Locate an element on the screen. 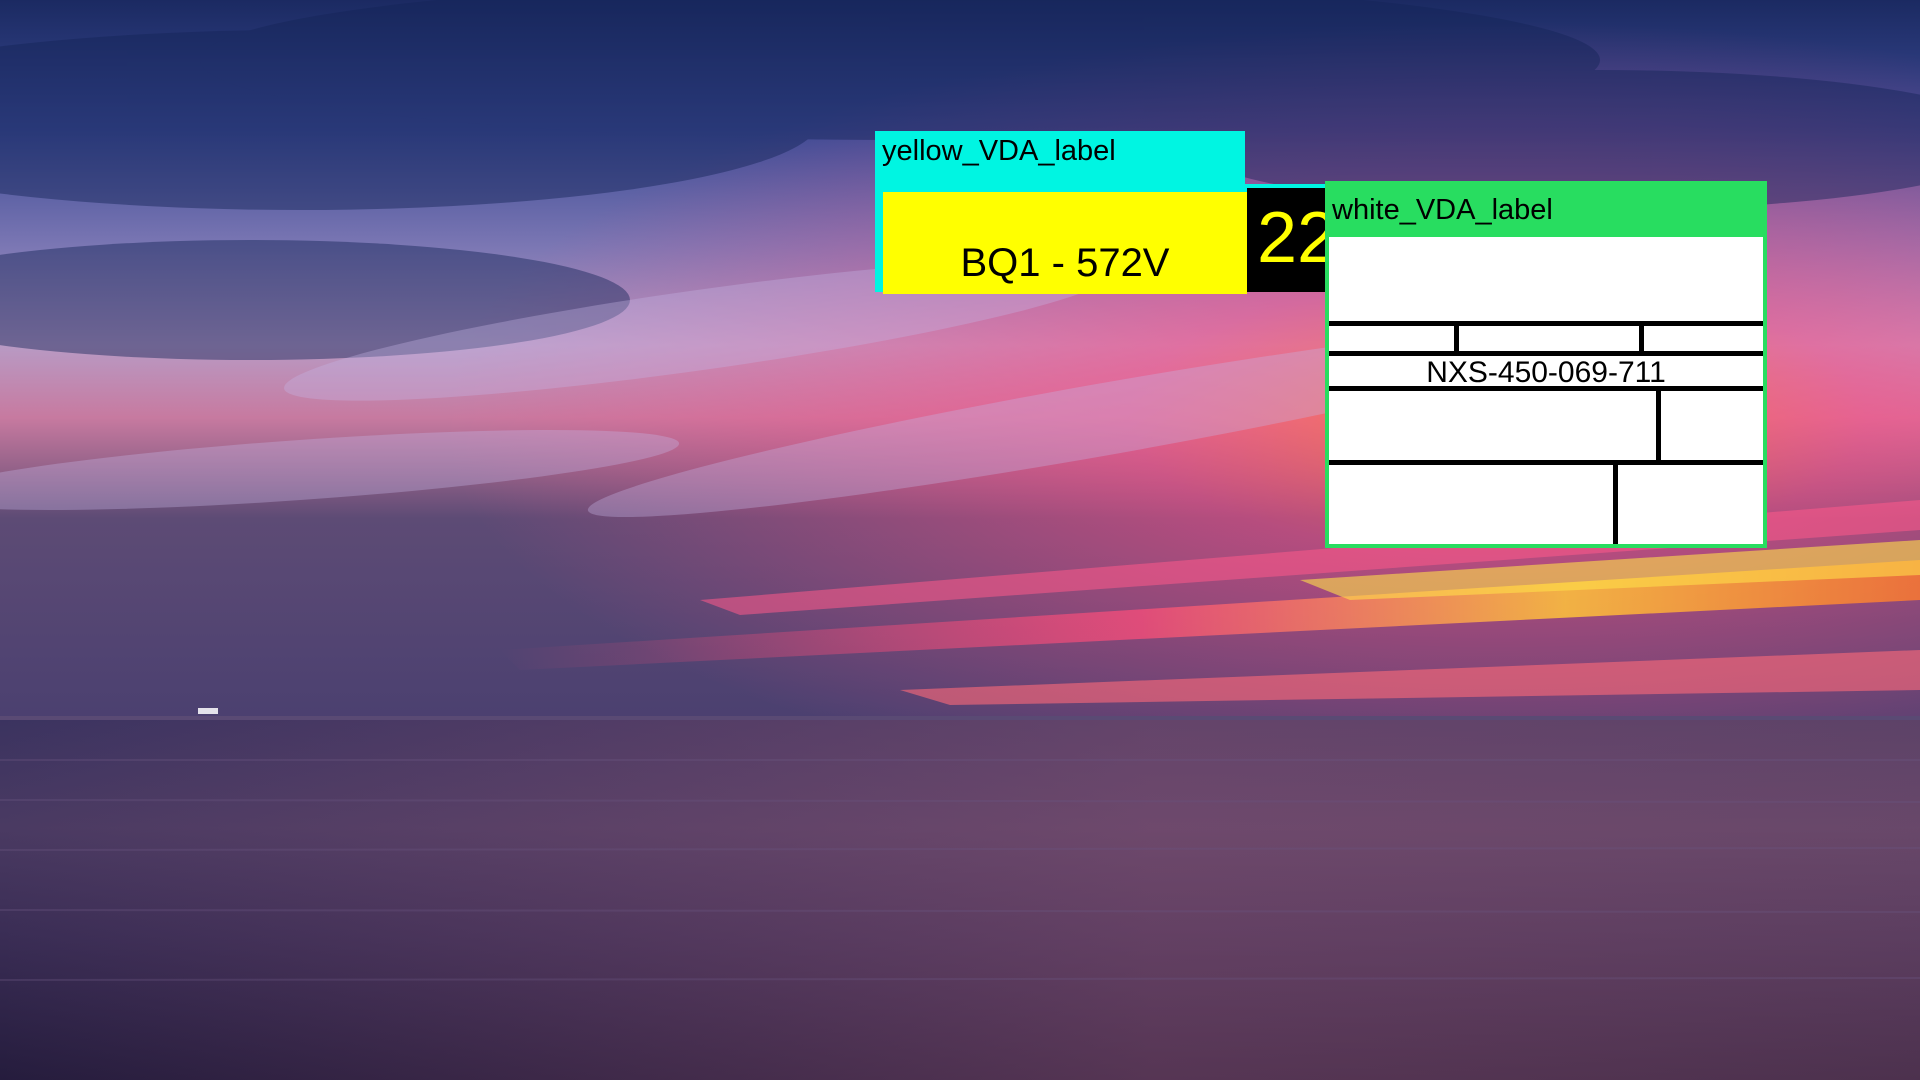 The width and height of the screenshot is (1920, 1080). yellow-vda-label: BQ1 - 572V 22 is located at coordinates (1102, 239).